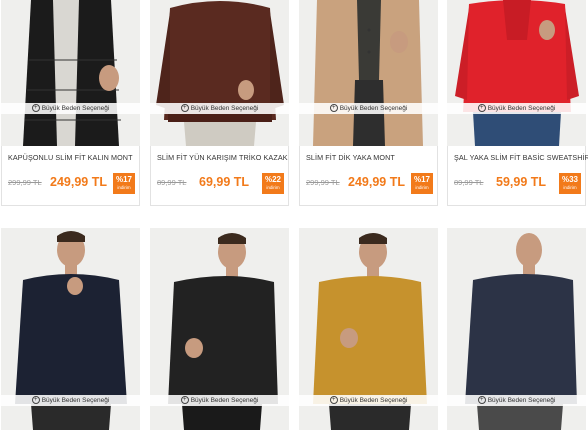  Describe the element at coordinates (570, 183) in the screenshot. I see `discount-badge: %33 indirim` at that location.